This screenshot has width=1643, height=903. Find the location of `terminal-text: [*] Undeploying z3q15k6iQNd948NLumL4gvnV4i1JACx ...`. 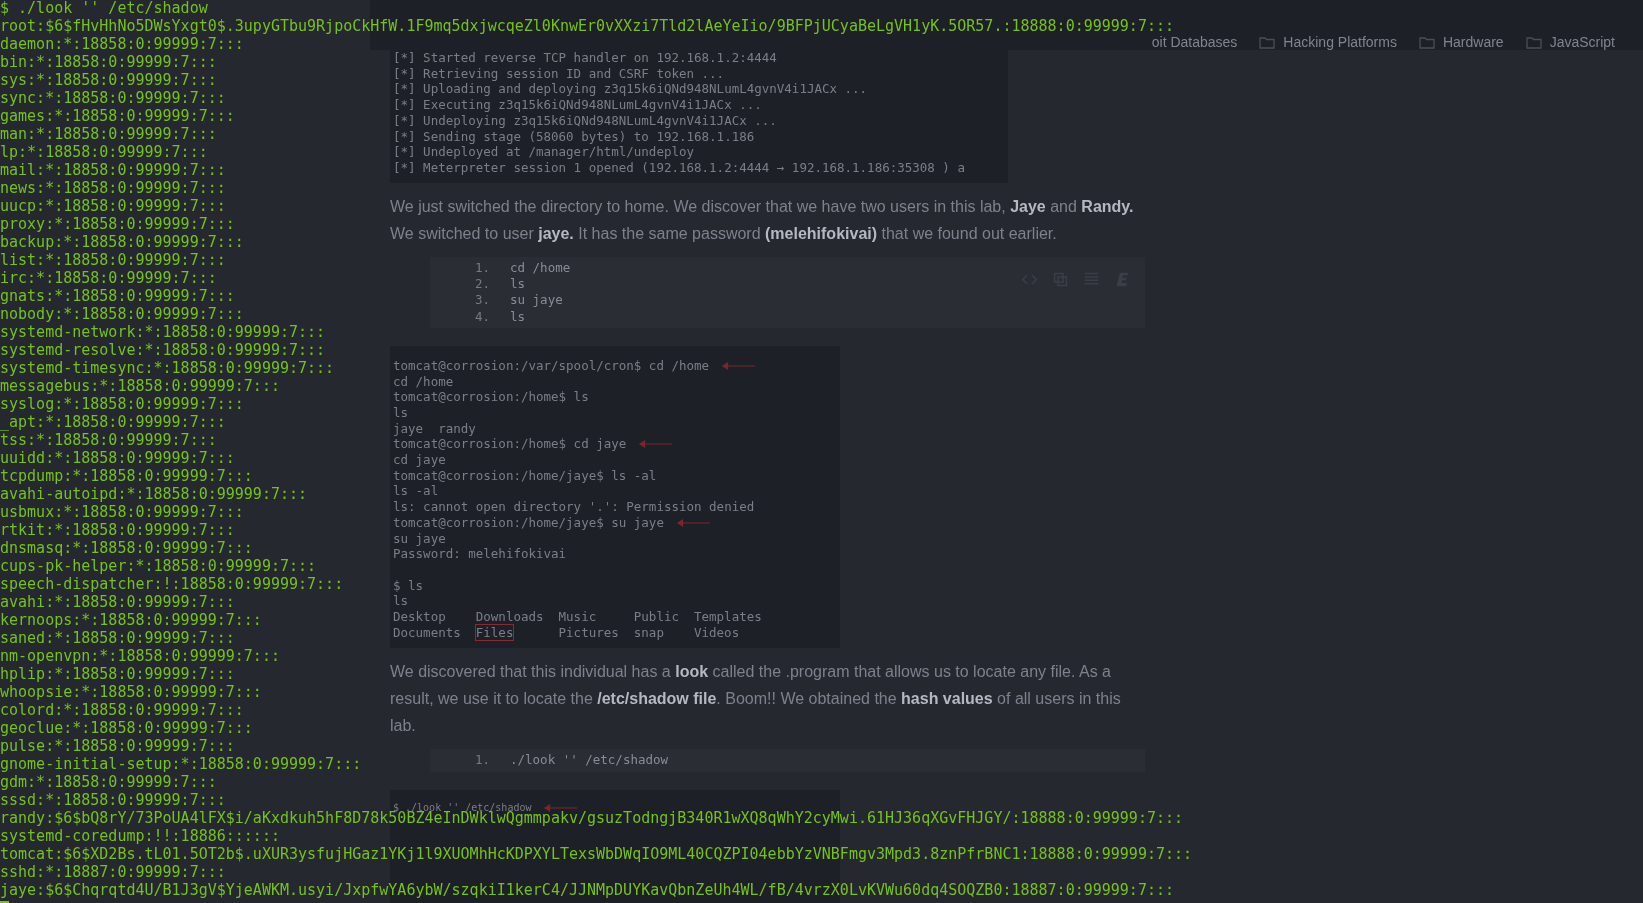

terminal-text: [*] Undeploying z3q15k6iQNd948NLumL4gvnV4i1JACx ... is located at coordinates (585, 120).